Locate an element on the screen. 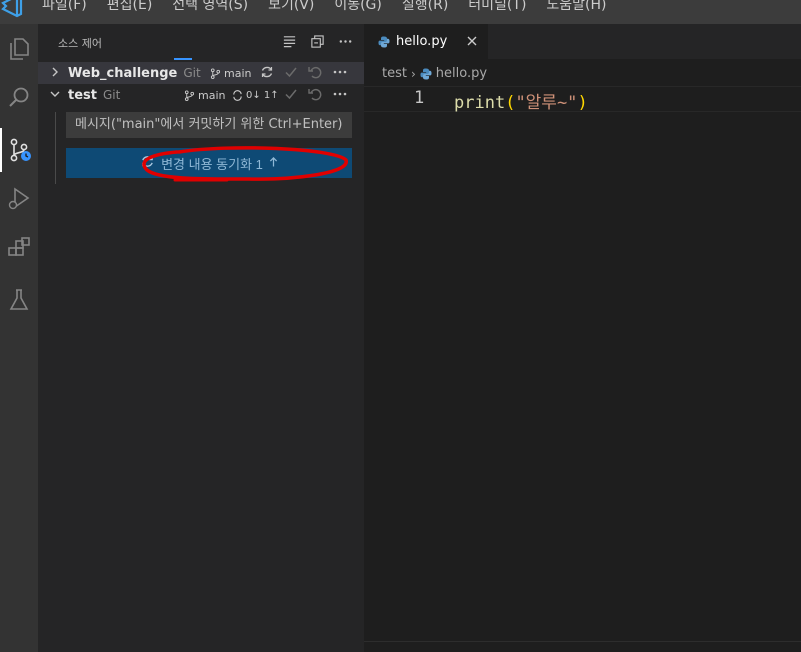 This screenshot has height=652, width=801. tree-indent-guide is located at coordinates (55, 148).